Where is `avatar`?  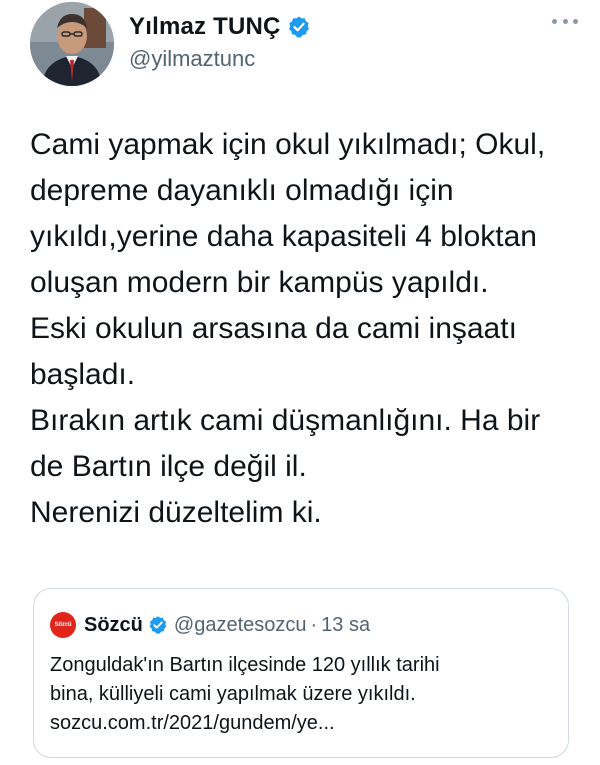
avatar is located at coordinates (72, 44).